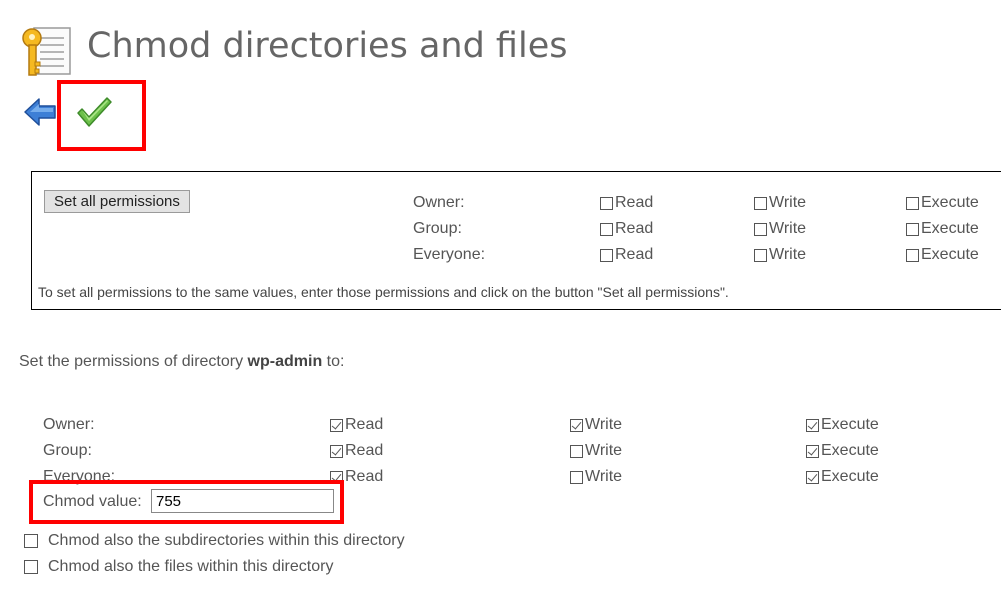  Describe the element at coordinates (117, 201) in the screenshot. I see `set-all-permissions-button: Set all permissions` at that location.